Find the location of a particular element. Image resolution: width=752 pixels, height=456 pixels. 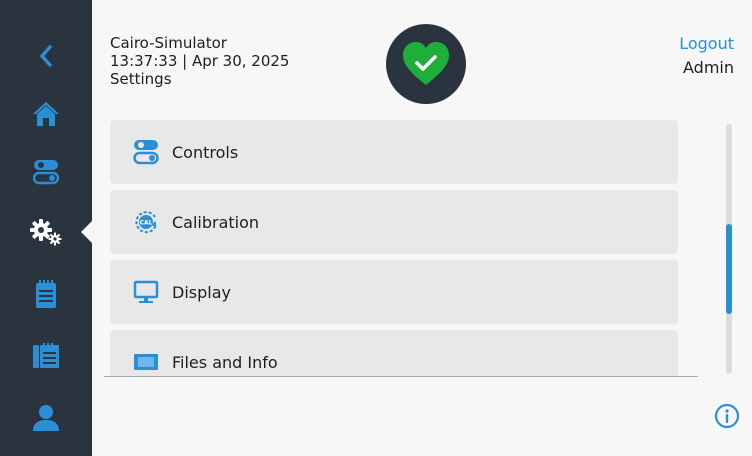

files-info-icon is located at coordinates (146, 362).